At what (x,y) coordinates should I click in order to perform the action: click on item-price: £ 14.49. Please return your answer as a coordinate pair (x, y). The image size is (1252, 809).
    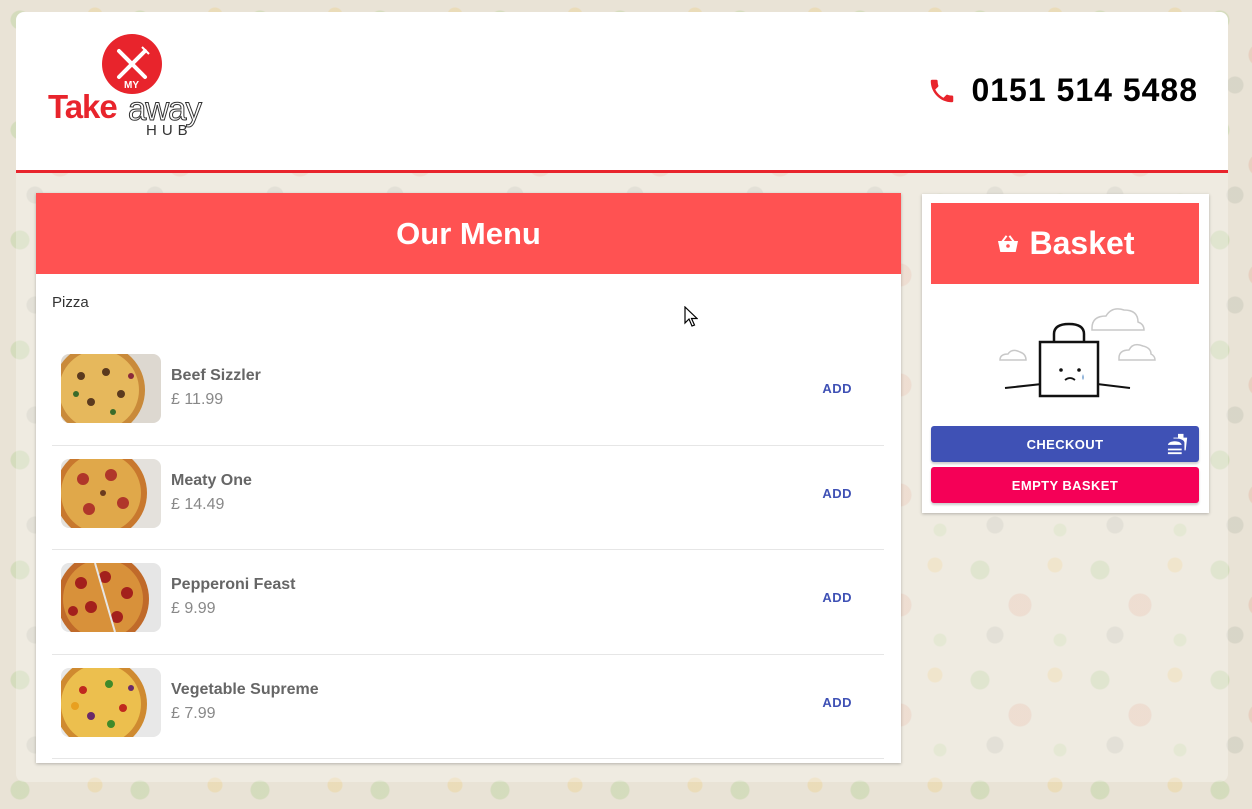
    Looking at the image, I should click on (198, 504).